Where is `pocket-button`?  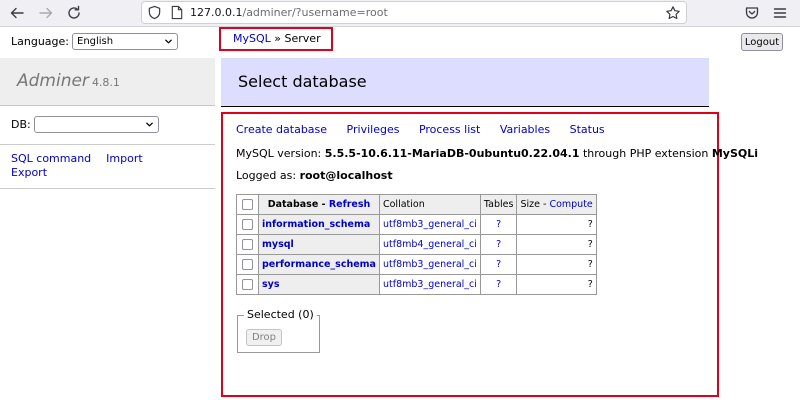
pocket-button is located at coordinates (752, 13).